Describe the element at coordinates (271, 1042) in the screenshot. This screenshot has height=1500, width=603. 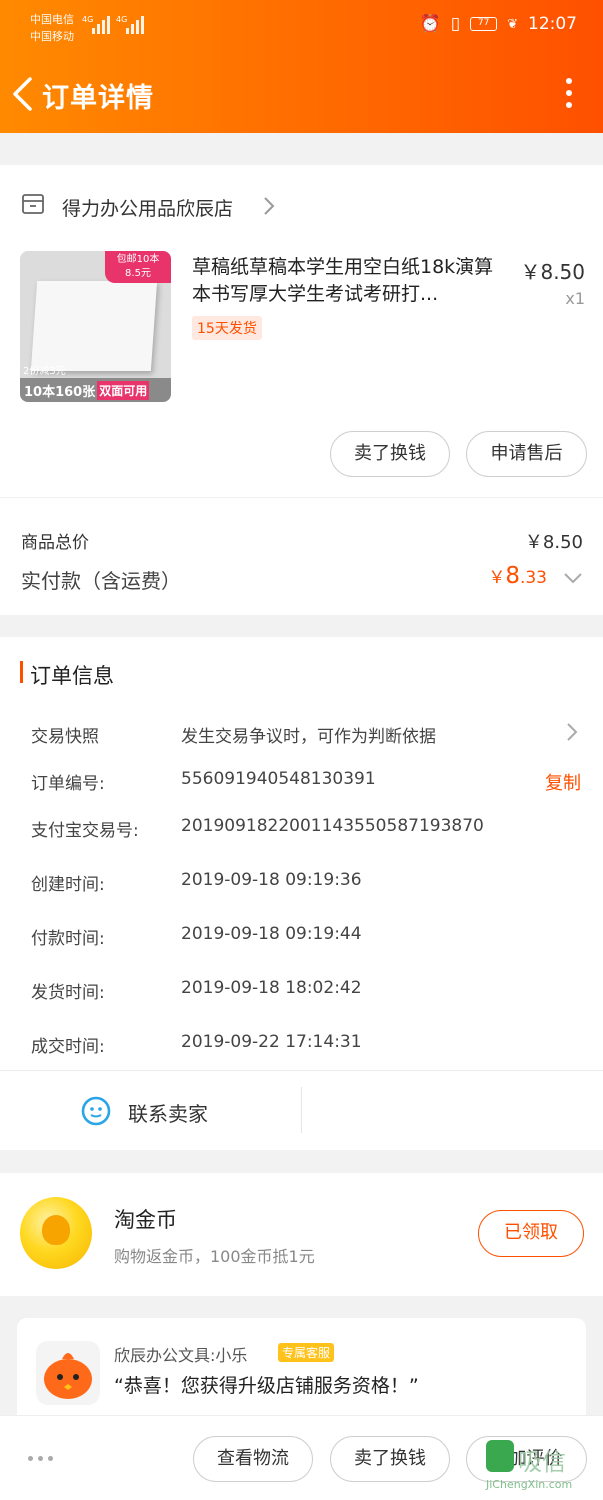
I see `deal-value: 2019-09-22 17:14:31` at that location.